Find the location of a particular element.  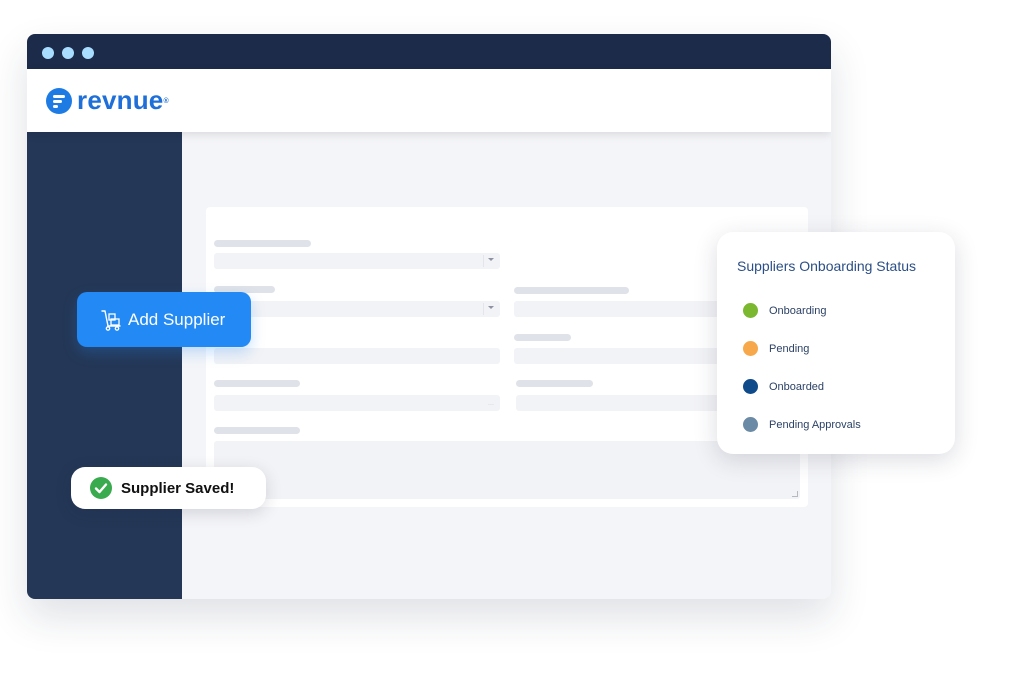

legend-label: Onboarding is located at coordinates (798, 311).